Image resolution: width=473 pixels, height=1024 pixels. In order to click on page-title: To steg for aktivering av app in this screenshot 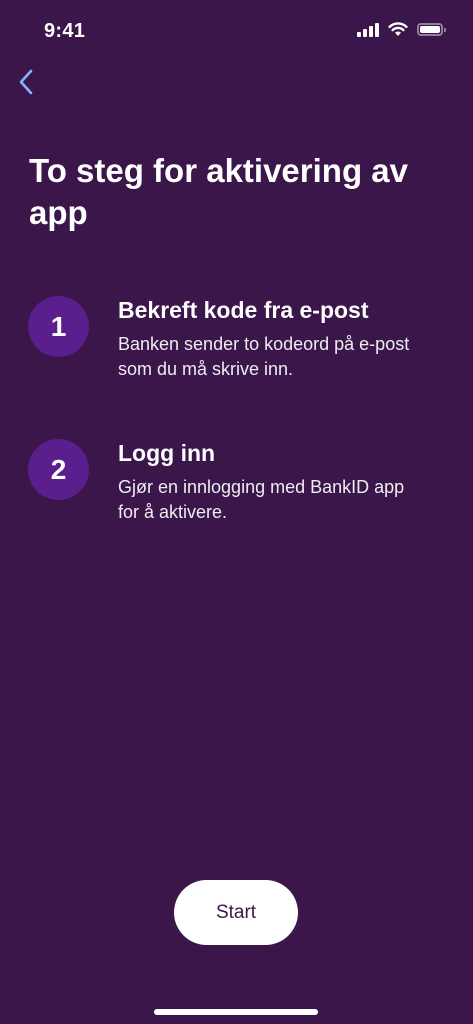, I will do `click(218, 191)`.